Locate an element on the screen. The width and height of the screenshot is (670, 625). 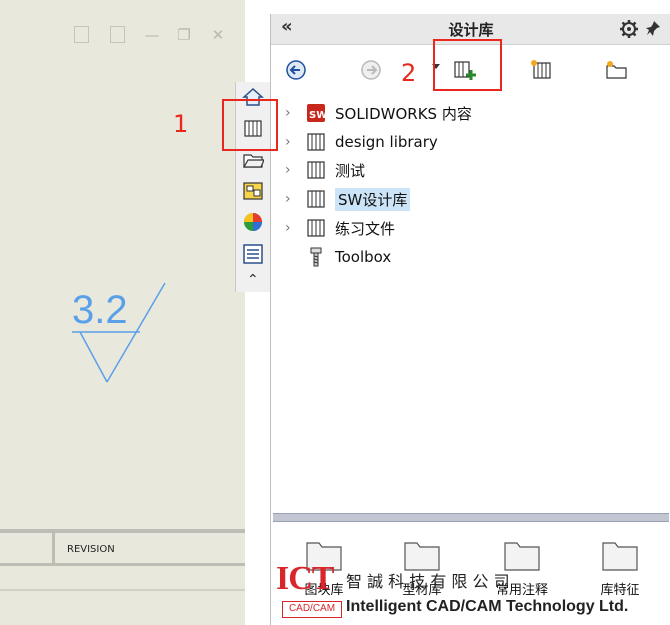
tree-item-label: 练习文件 is located at coordinates (365, 228).